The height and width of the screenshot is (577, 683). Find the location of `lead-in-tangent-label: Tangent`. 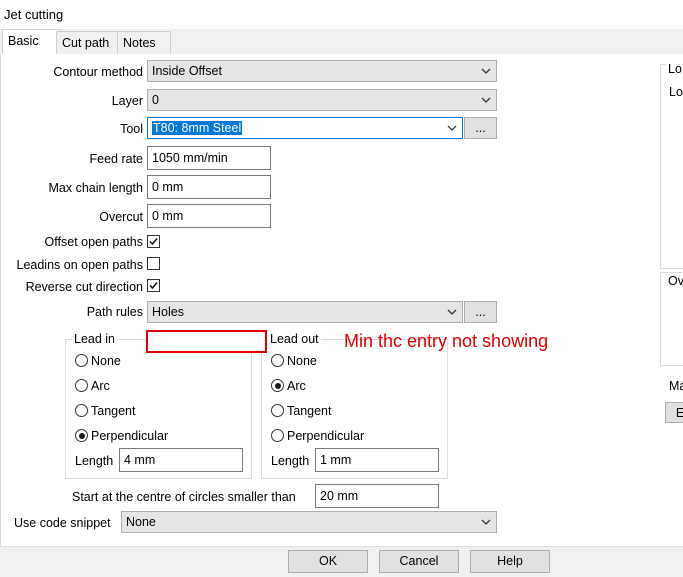

lead-in-tangent-label: Tangent is located at coordinates (113, 411).